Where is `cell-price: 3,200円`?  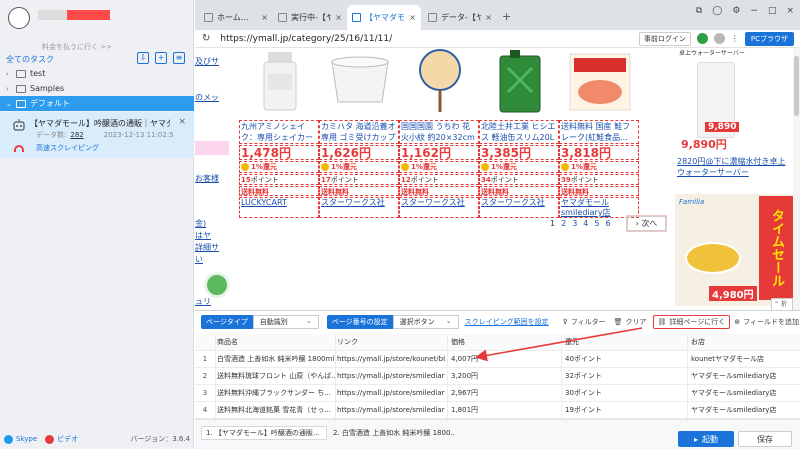 cell-price: 3,200円 is located at coordinates (506, 376).